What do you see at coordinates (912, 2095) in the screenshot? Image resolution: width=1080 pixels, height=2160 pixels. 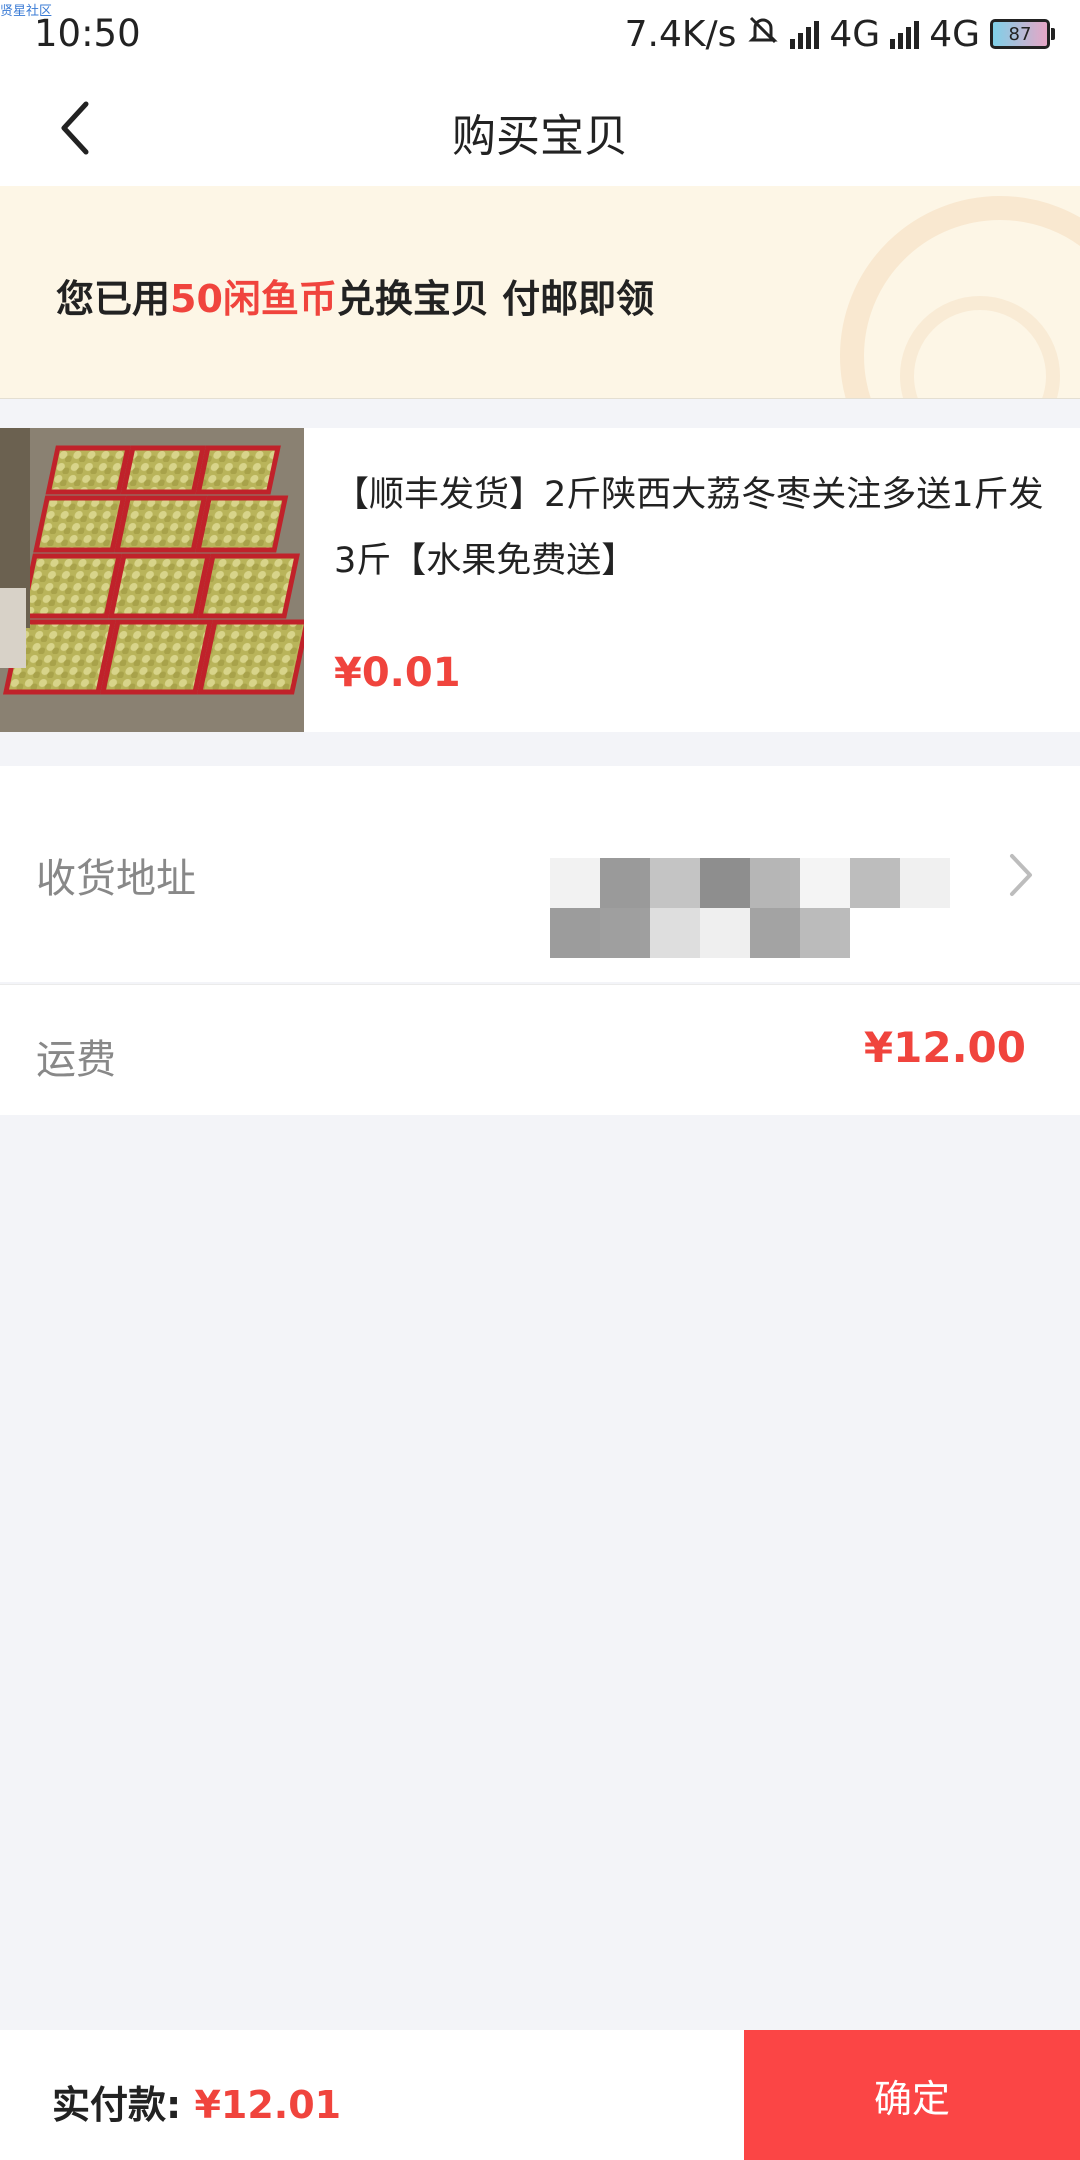 I see `confirm-button: 确定` at bounding box center [912, 2095].